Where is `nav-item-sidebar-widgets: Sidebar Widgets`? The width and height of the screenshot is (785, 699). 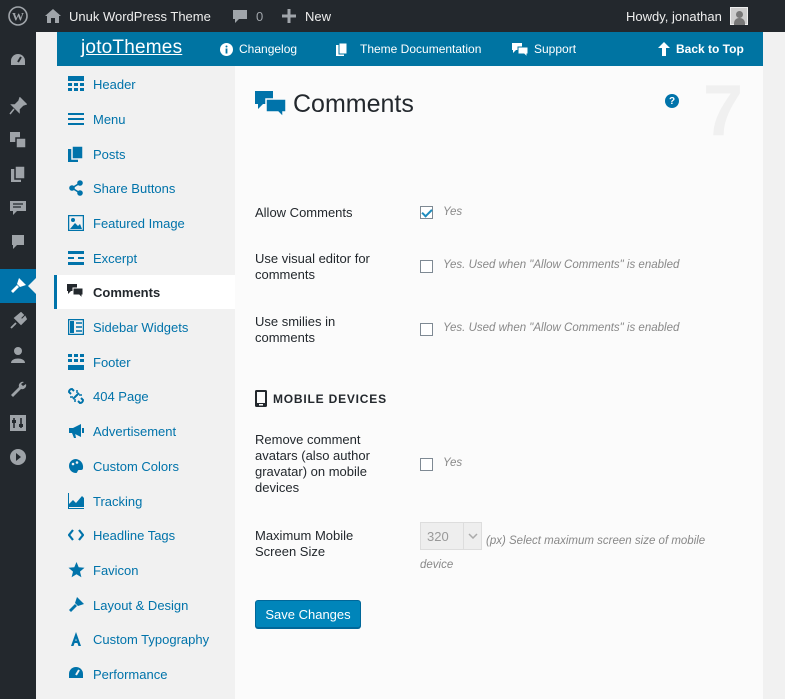 nav-item-sidebar-widgets: Sidebar Widgets is located at coordinates (146, 327).